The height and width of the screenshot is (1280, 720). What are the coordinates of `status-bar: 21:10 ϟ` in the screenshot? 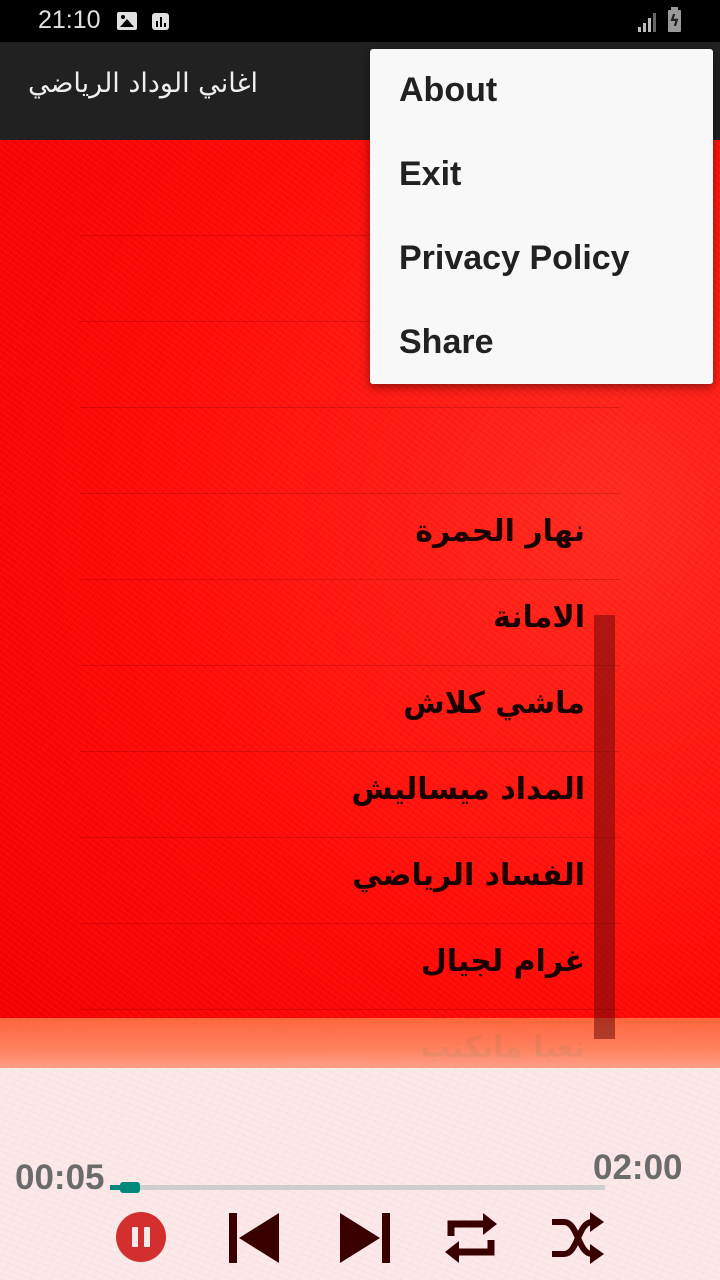 It's located at (360, 21).